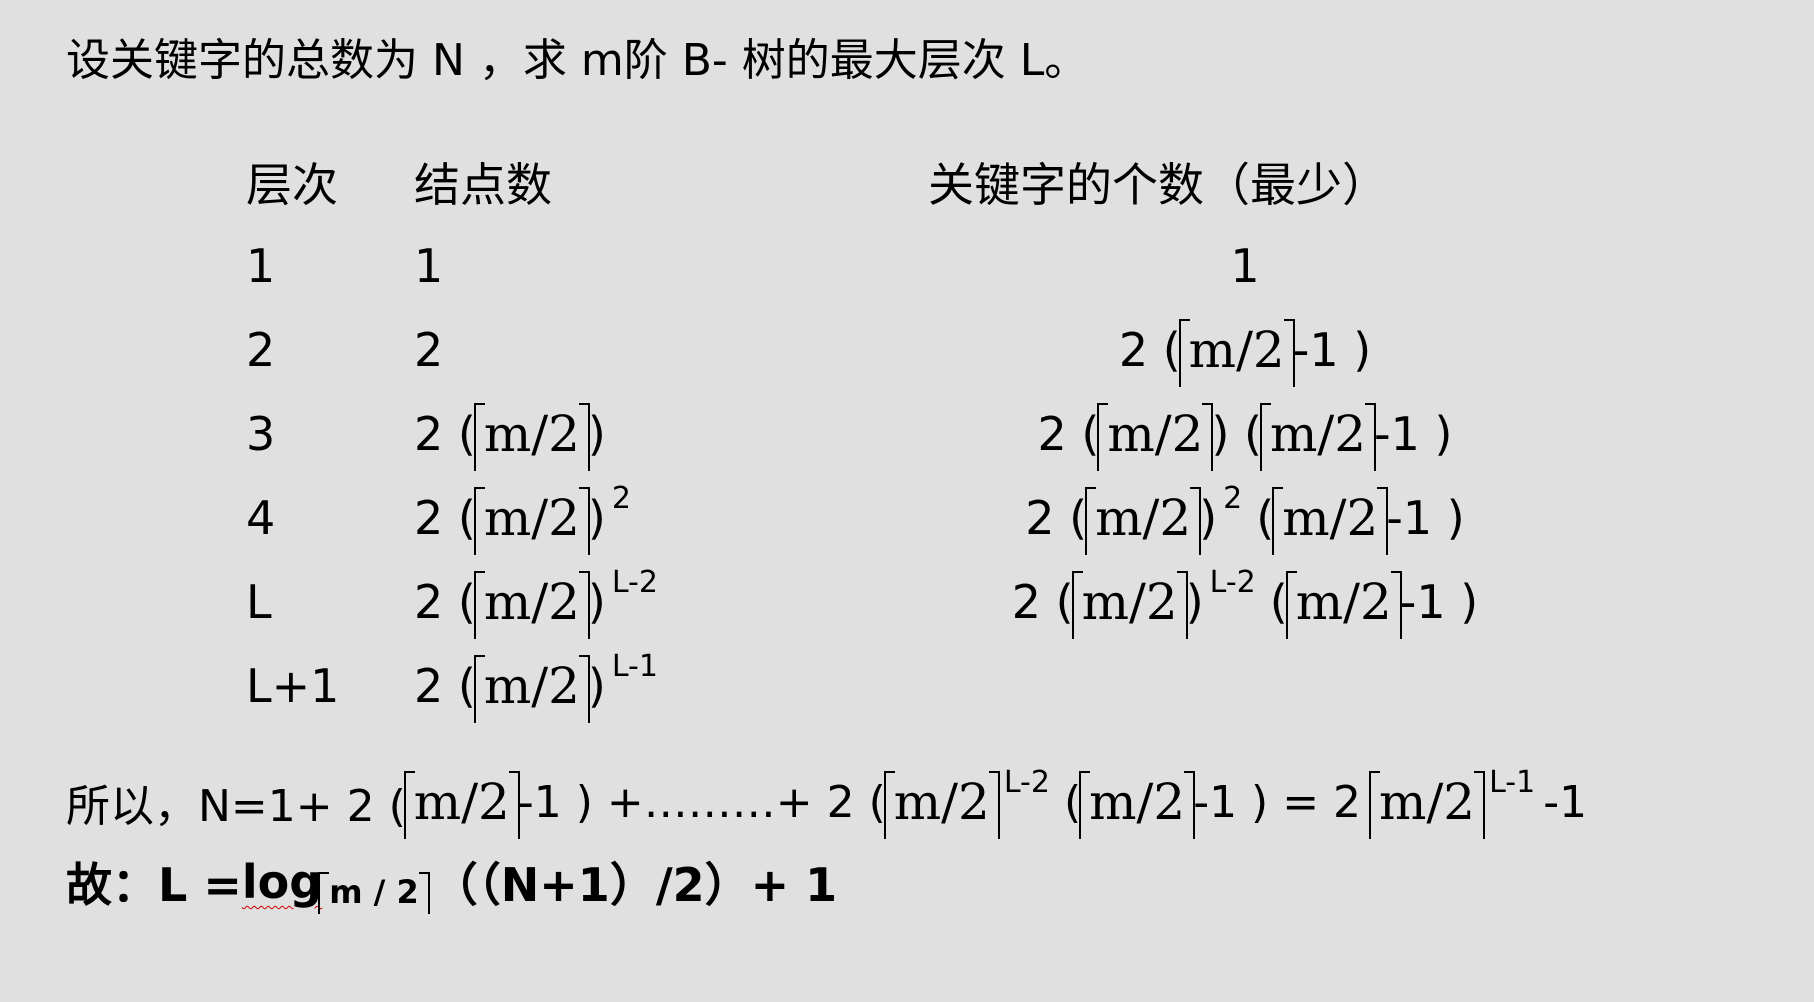 This screenshot has width=1814, height=1002. I want to click on table-row: 2 2 2 ( m/2 -1 ), so click(907, 350).